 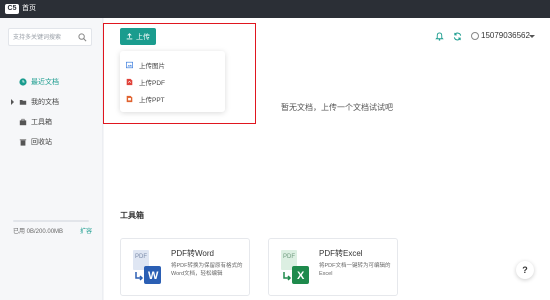 What do you see at coordinates (129, 98) in the screenshot?
I see `ppt-icon` at bounding box center [129, 98].